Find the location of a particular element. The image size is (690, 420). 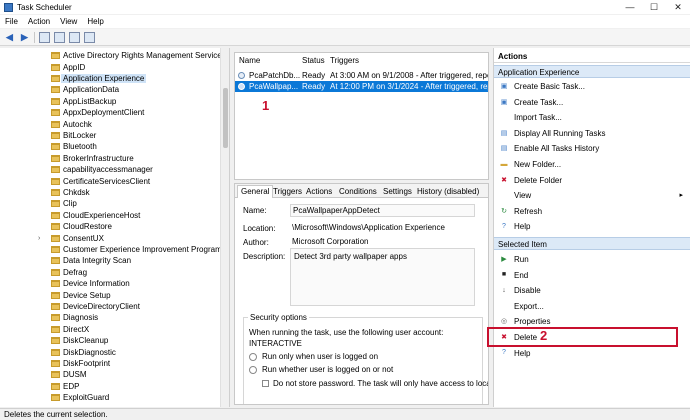

minimize-icon: — is located at coordinates (630, 7).